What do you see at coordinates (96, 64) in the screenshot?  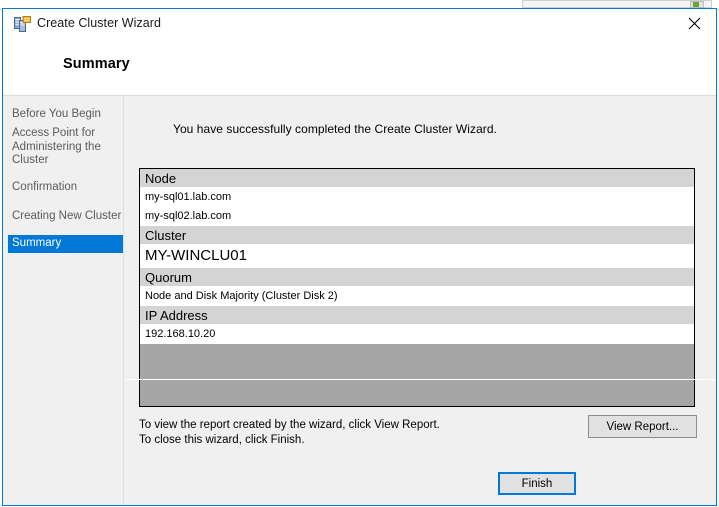 I see `page-title: Summary` at bounding box center [96, 64].